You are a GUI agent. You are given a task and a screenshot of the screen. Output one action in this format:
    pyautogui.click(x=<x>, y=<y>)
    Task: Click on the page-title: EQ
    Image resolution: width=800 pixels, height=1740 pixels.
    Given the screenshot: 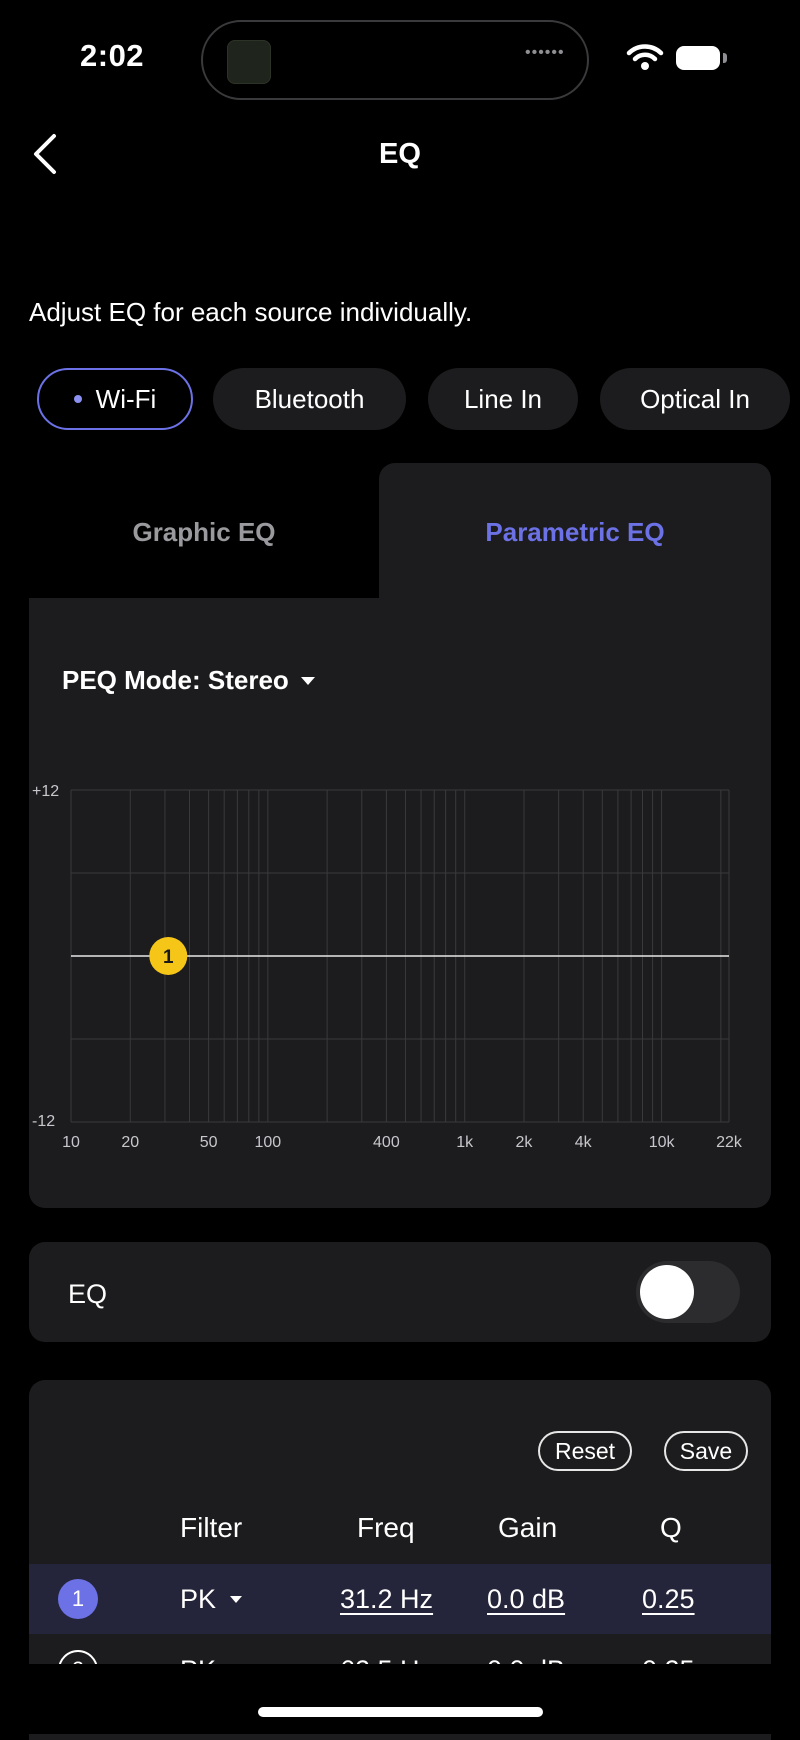 What is the action you would take?
    pyautogui.click(x=400, y=154)
    